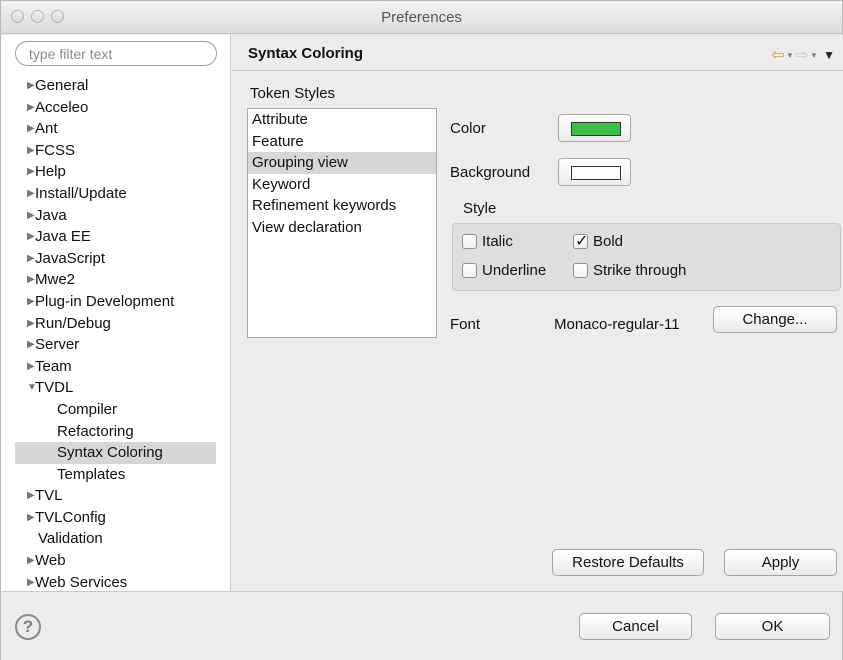 This screenshot has width=843, height=660. I want to click on color-picker-button, so click(594, 128).